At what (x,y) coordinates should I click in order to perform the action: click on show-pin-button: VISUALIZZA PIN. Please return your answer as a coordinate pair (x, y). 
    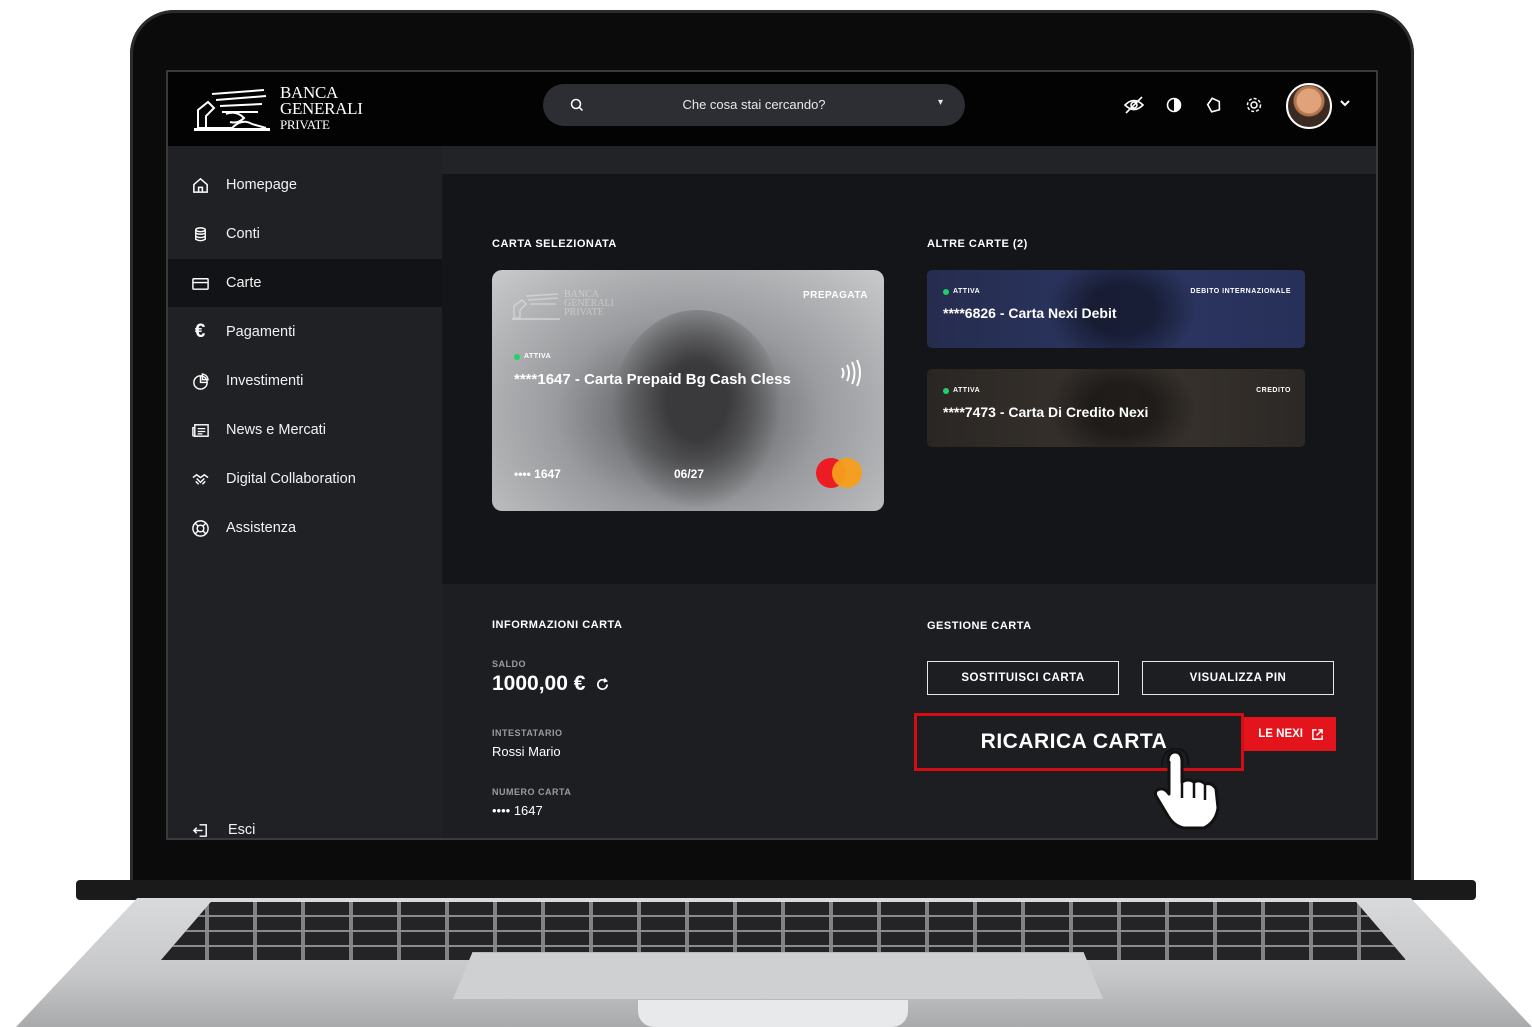
    Looking at the image, I should click on (1238, 678).